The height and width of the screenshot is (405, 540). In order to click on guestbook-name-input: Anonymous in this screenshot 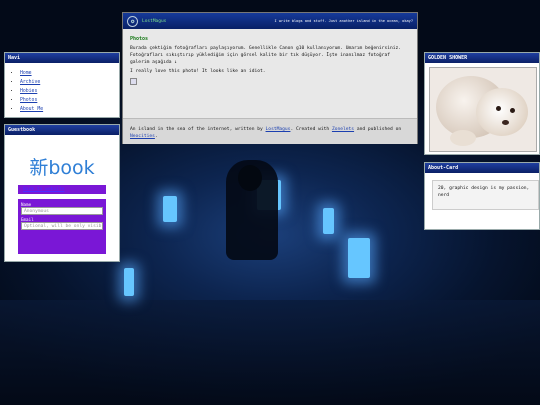, I will do `click(62, 211)`.